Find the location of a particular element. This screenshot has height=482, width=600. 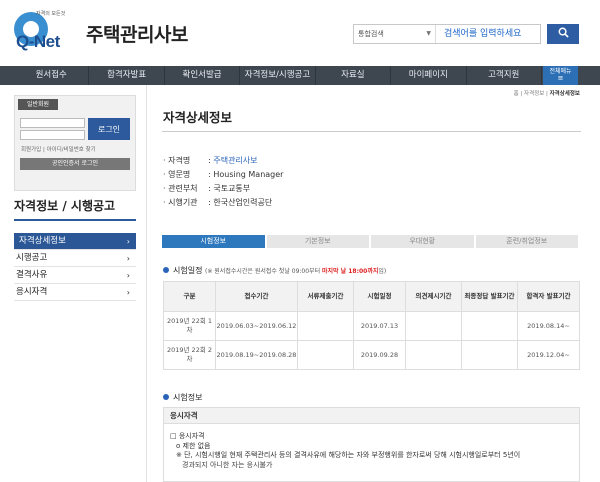

info-value: 국토교통부 is located at coordinates (232, 188).